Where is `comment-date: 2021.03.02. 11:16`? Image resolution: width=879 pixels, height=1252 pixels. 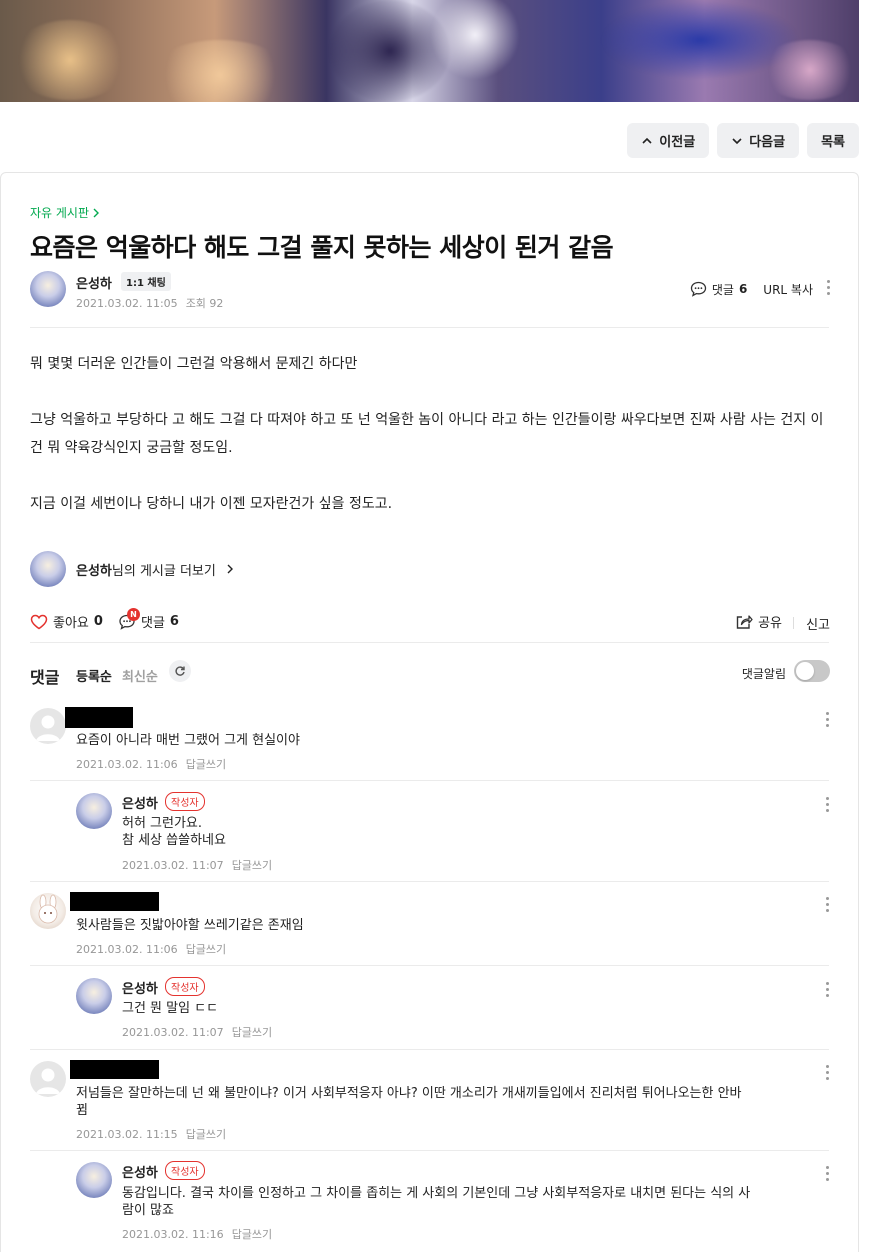
comment-date: 2021.03.02. 11:16 is located at coordinates (173, 1234).